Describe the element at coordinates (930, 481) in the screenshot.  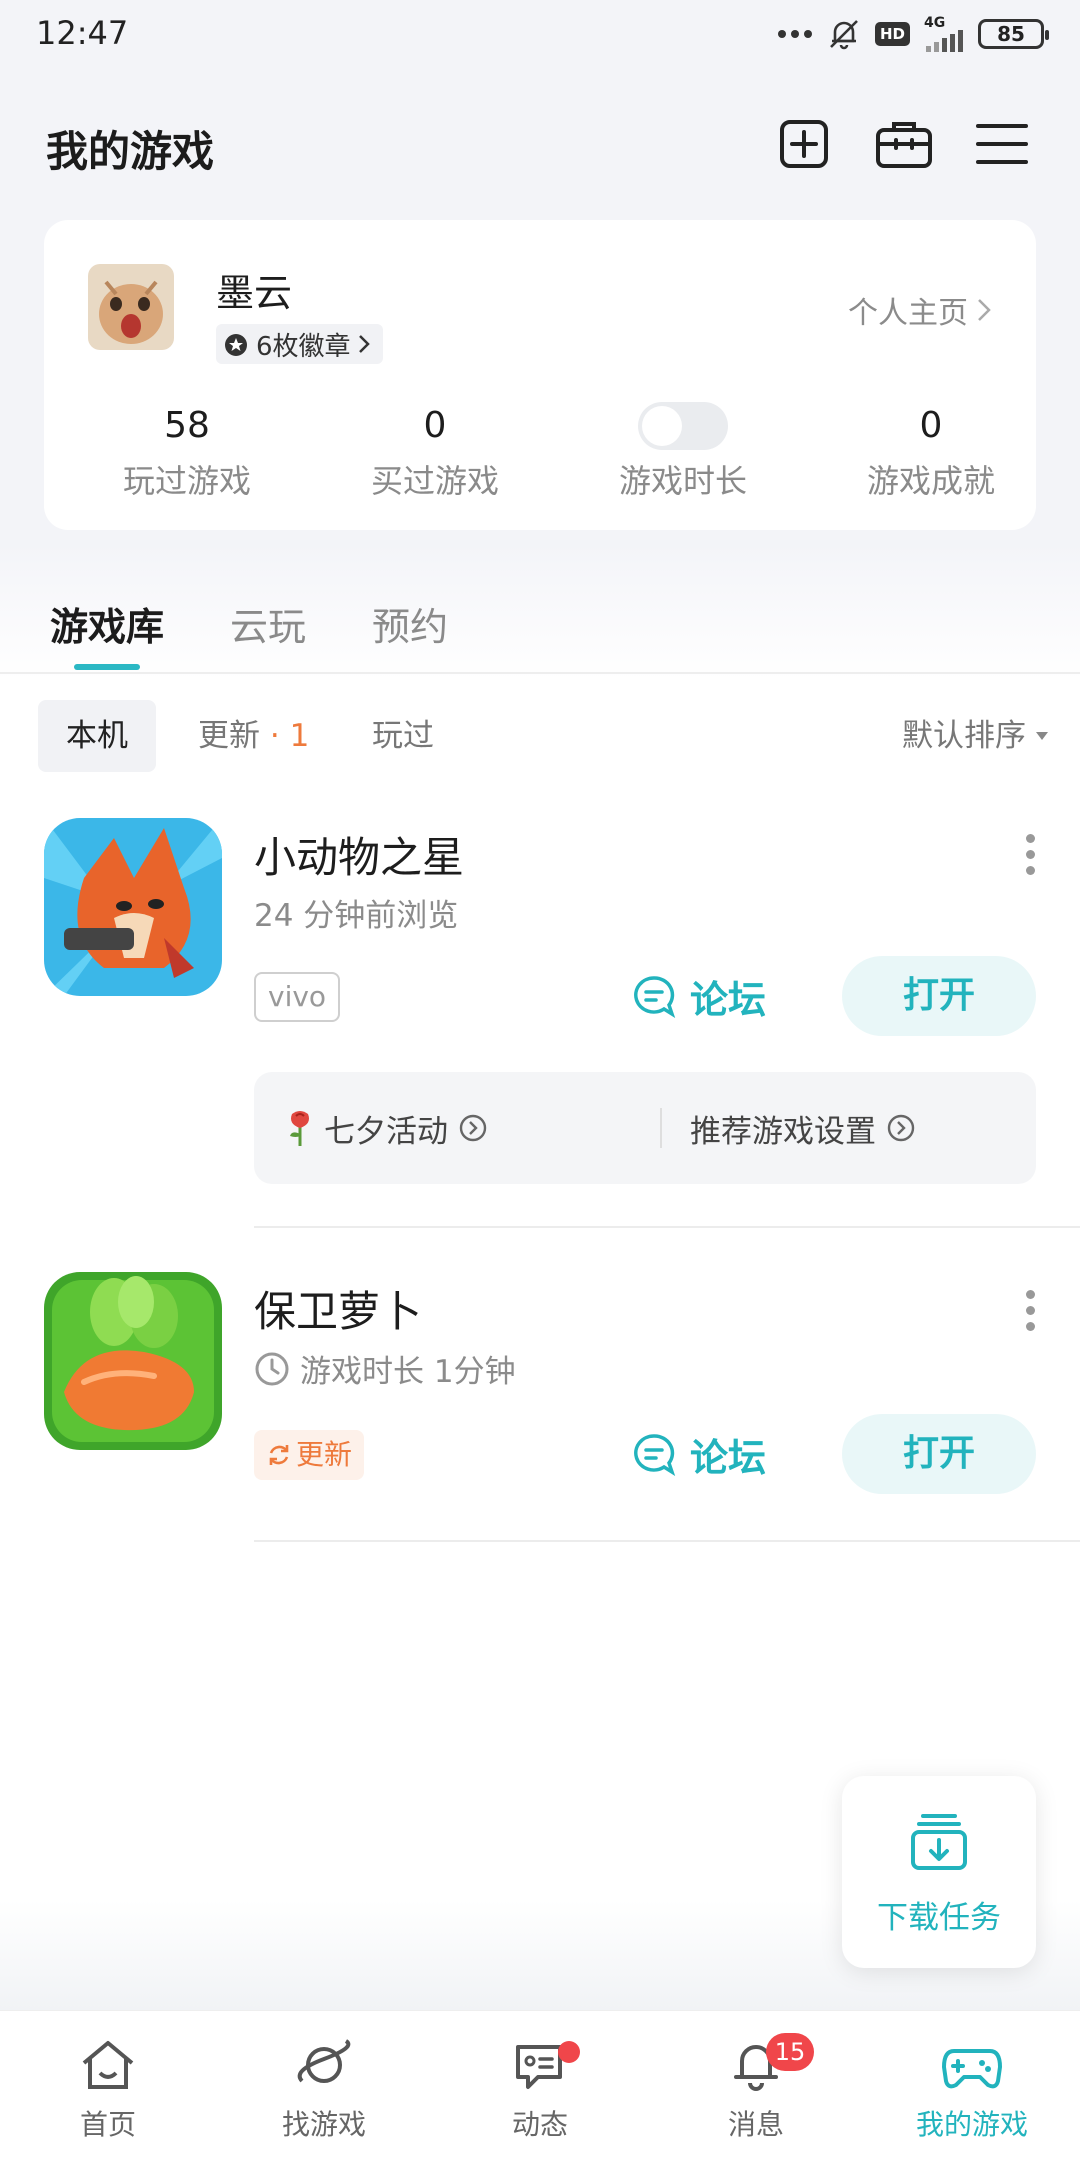
I see `stat-label: 游戏成就` at that location.